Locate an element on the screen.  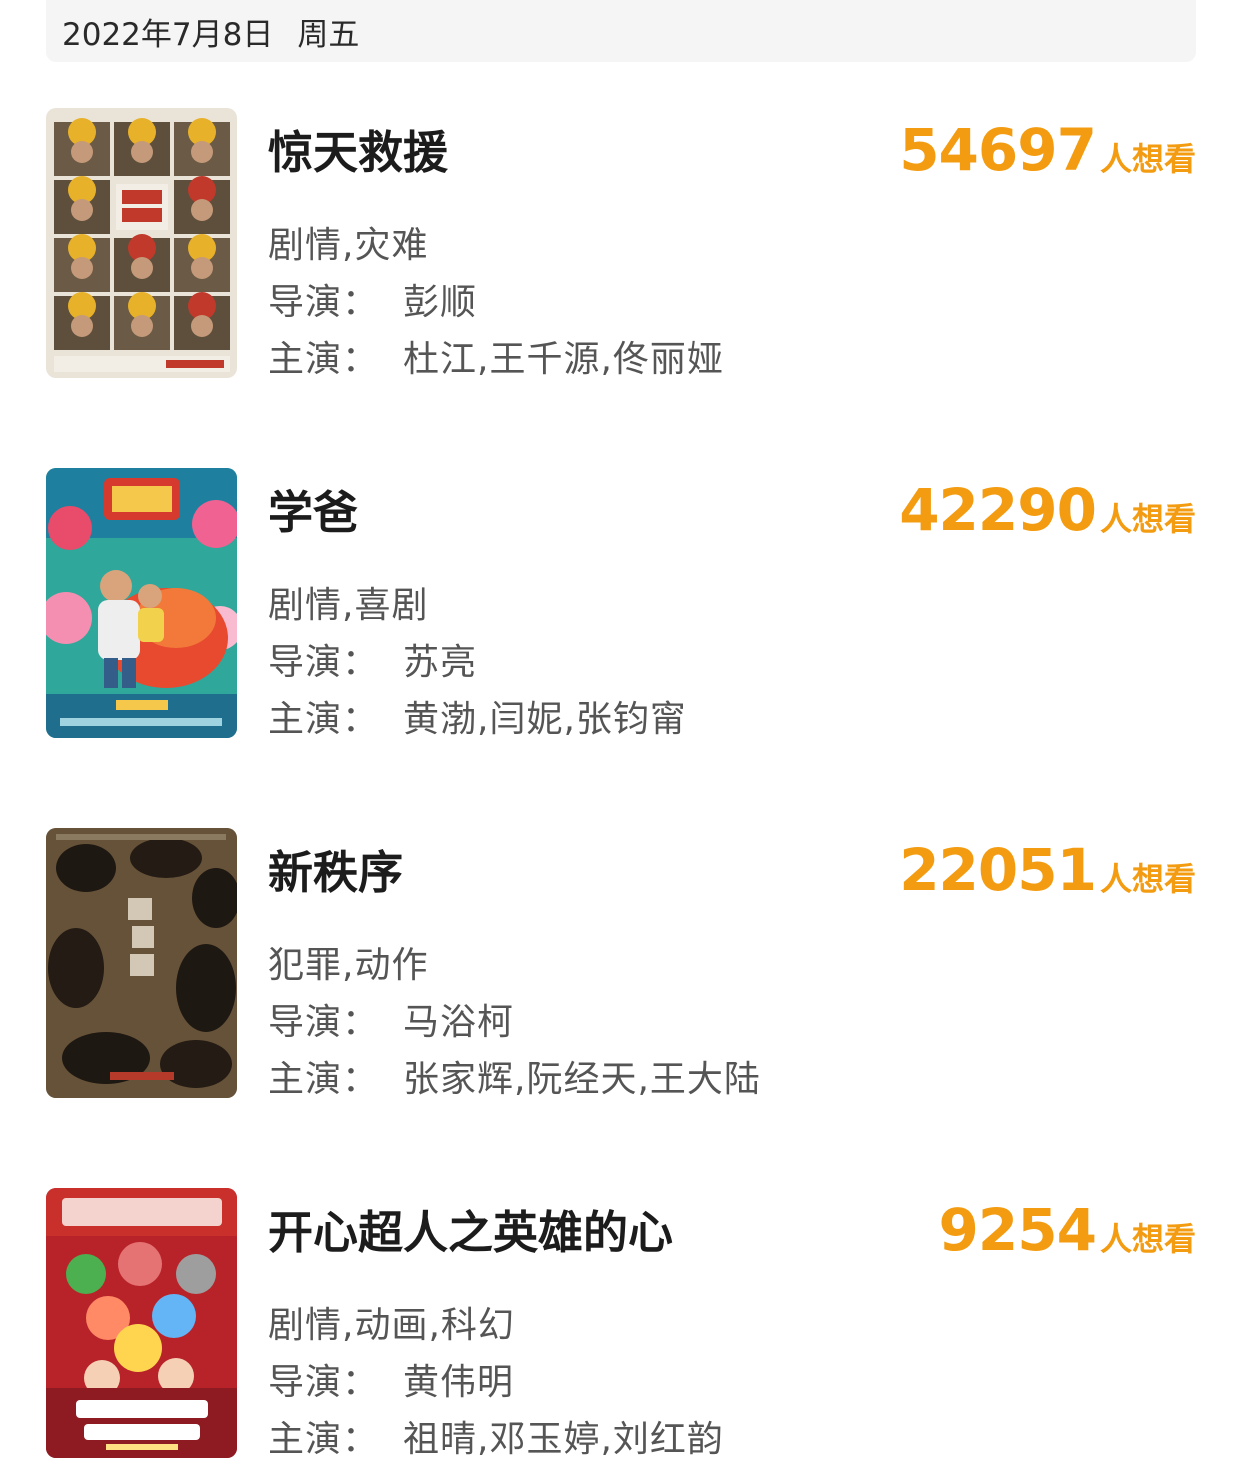
cast-names: 杜江,王千源,佟丽娅 is located at coordinates (563, 359).